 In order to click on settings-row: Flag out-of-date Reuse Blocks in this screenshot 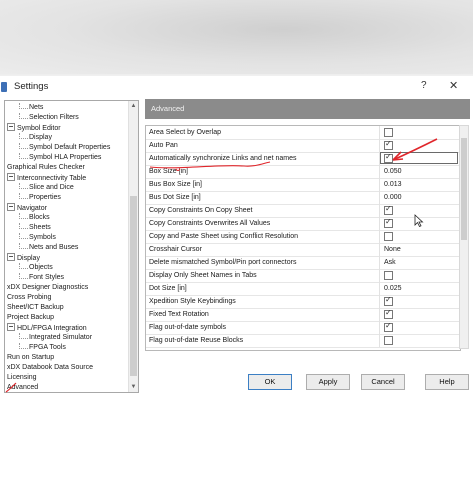, I will do `click(303, 341)`.